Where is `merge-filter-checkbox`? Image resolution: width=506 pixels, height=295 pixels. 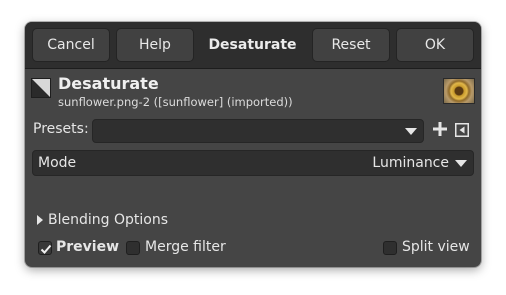 merge-filter-checkbox is located at coordinates (133, 248).